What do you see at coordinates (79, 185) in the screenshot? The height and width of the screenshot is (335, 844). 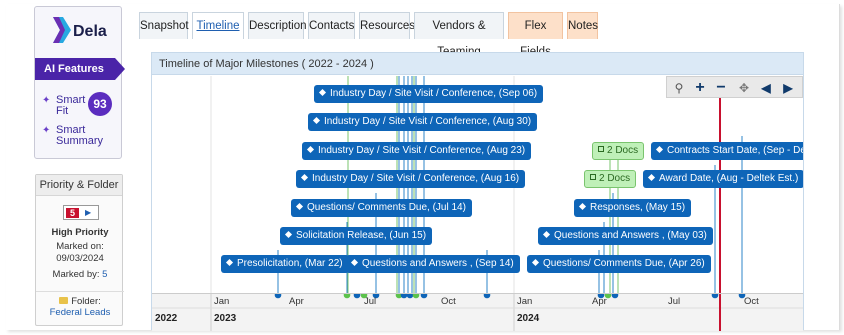 I see `priority-folder-header: Priority & Folder` at bounding box center [79, 185].